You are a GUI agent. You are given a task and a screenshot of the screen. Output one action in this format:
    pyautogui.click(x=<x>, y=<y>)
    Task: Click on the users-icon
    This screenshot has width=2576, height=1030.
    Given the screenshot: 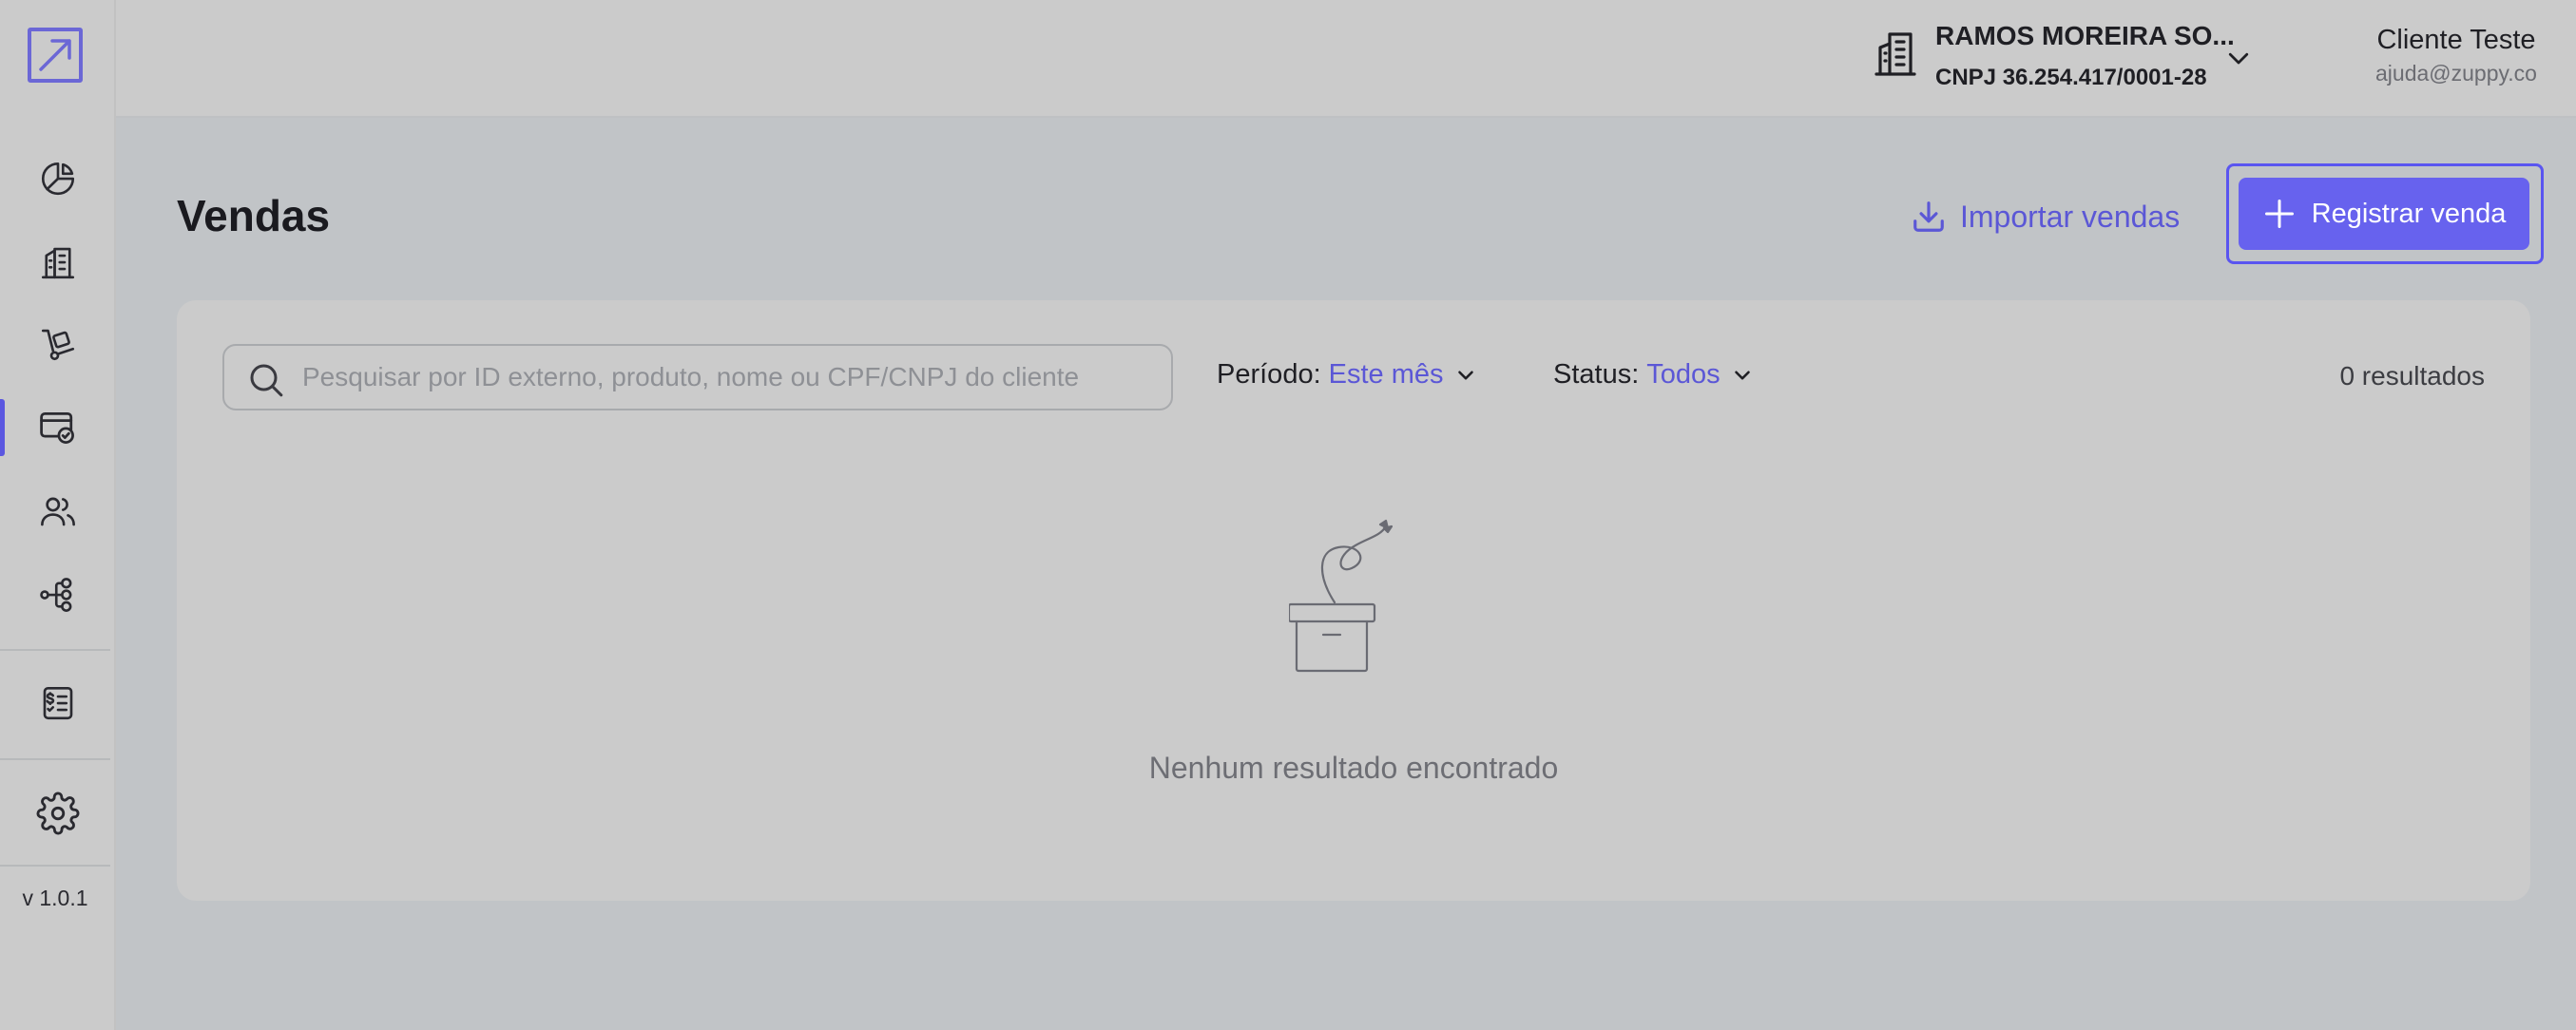 What is the action you would take?
    pyautogui.click(x=58, y=511)
    